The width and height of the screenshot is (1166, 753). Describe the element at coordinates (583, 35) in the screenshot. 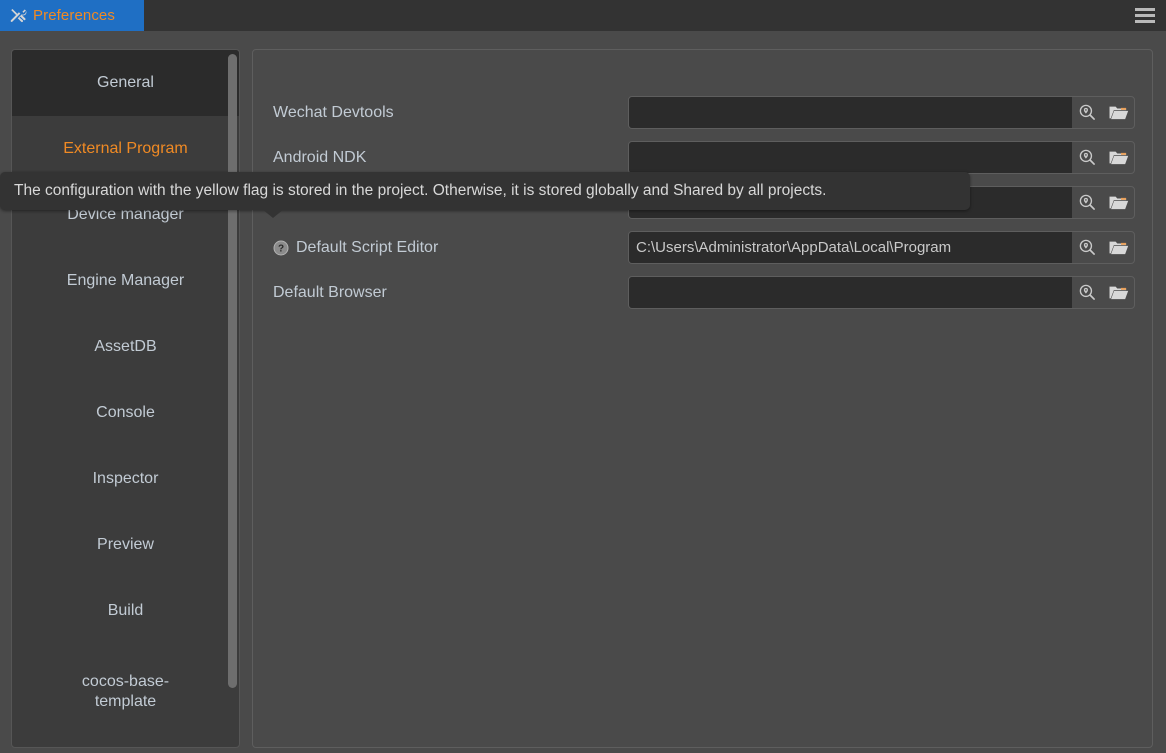

I see `titlebar-separator` at that location.